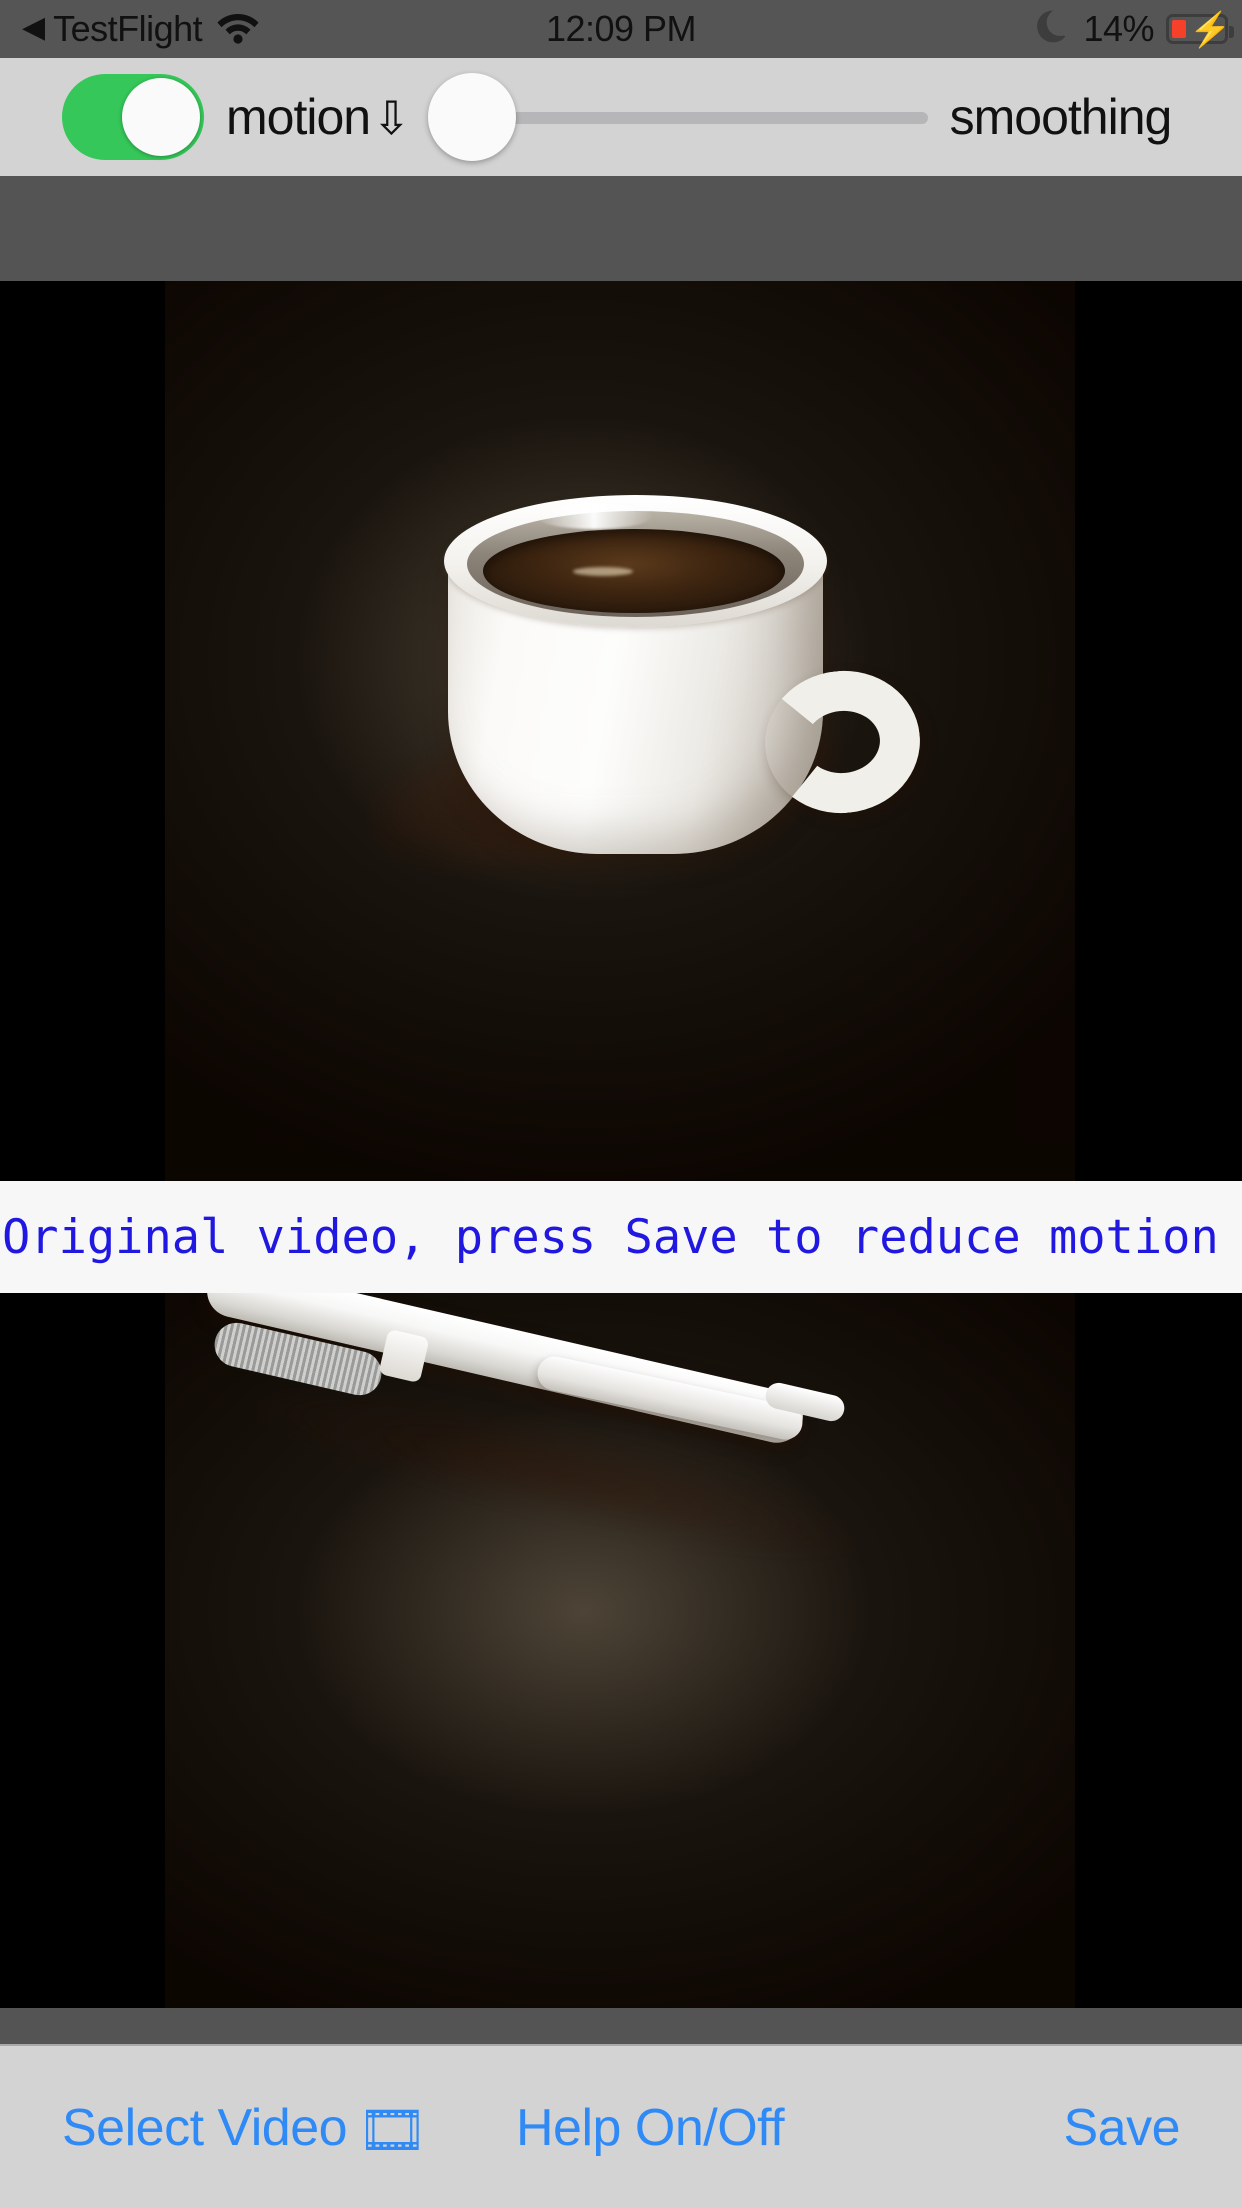 The width and height of the screenshot is (1242, 2208). I want to click on battery-percent-label: 14%, so click(1118, 28).